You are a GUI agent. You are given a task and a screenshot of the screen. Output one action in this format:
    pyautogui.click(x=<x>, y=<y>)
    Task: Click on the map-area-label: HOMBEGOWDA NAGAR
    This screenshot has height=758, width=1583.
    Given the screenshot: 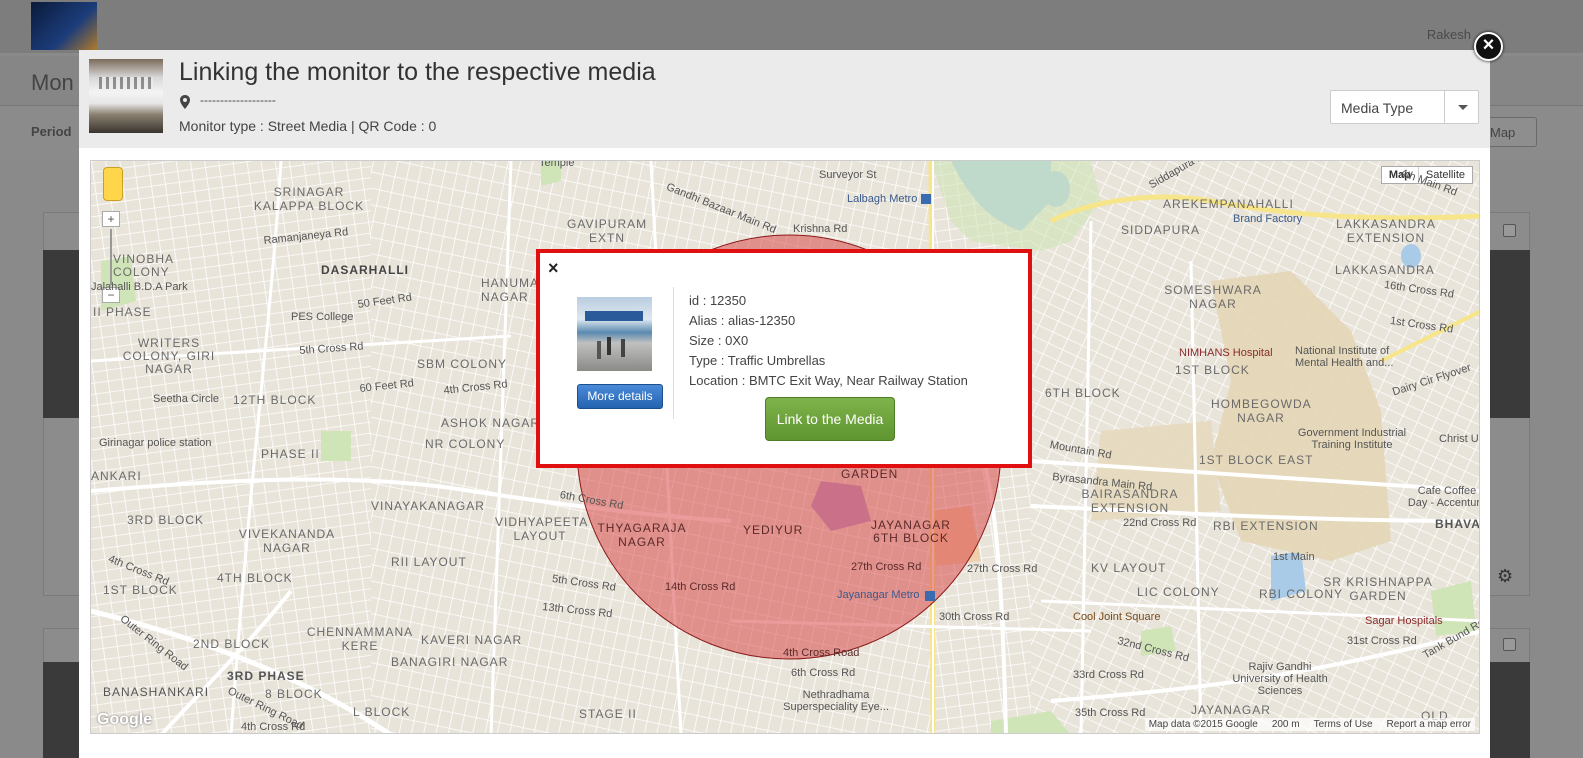 What is the action you would take?
    pyautogui.click(x=1261, y=411)
    